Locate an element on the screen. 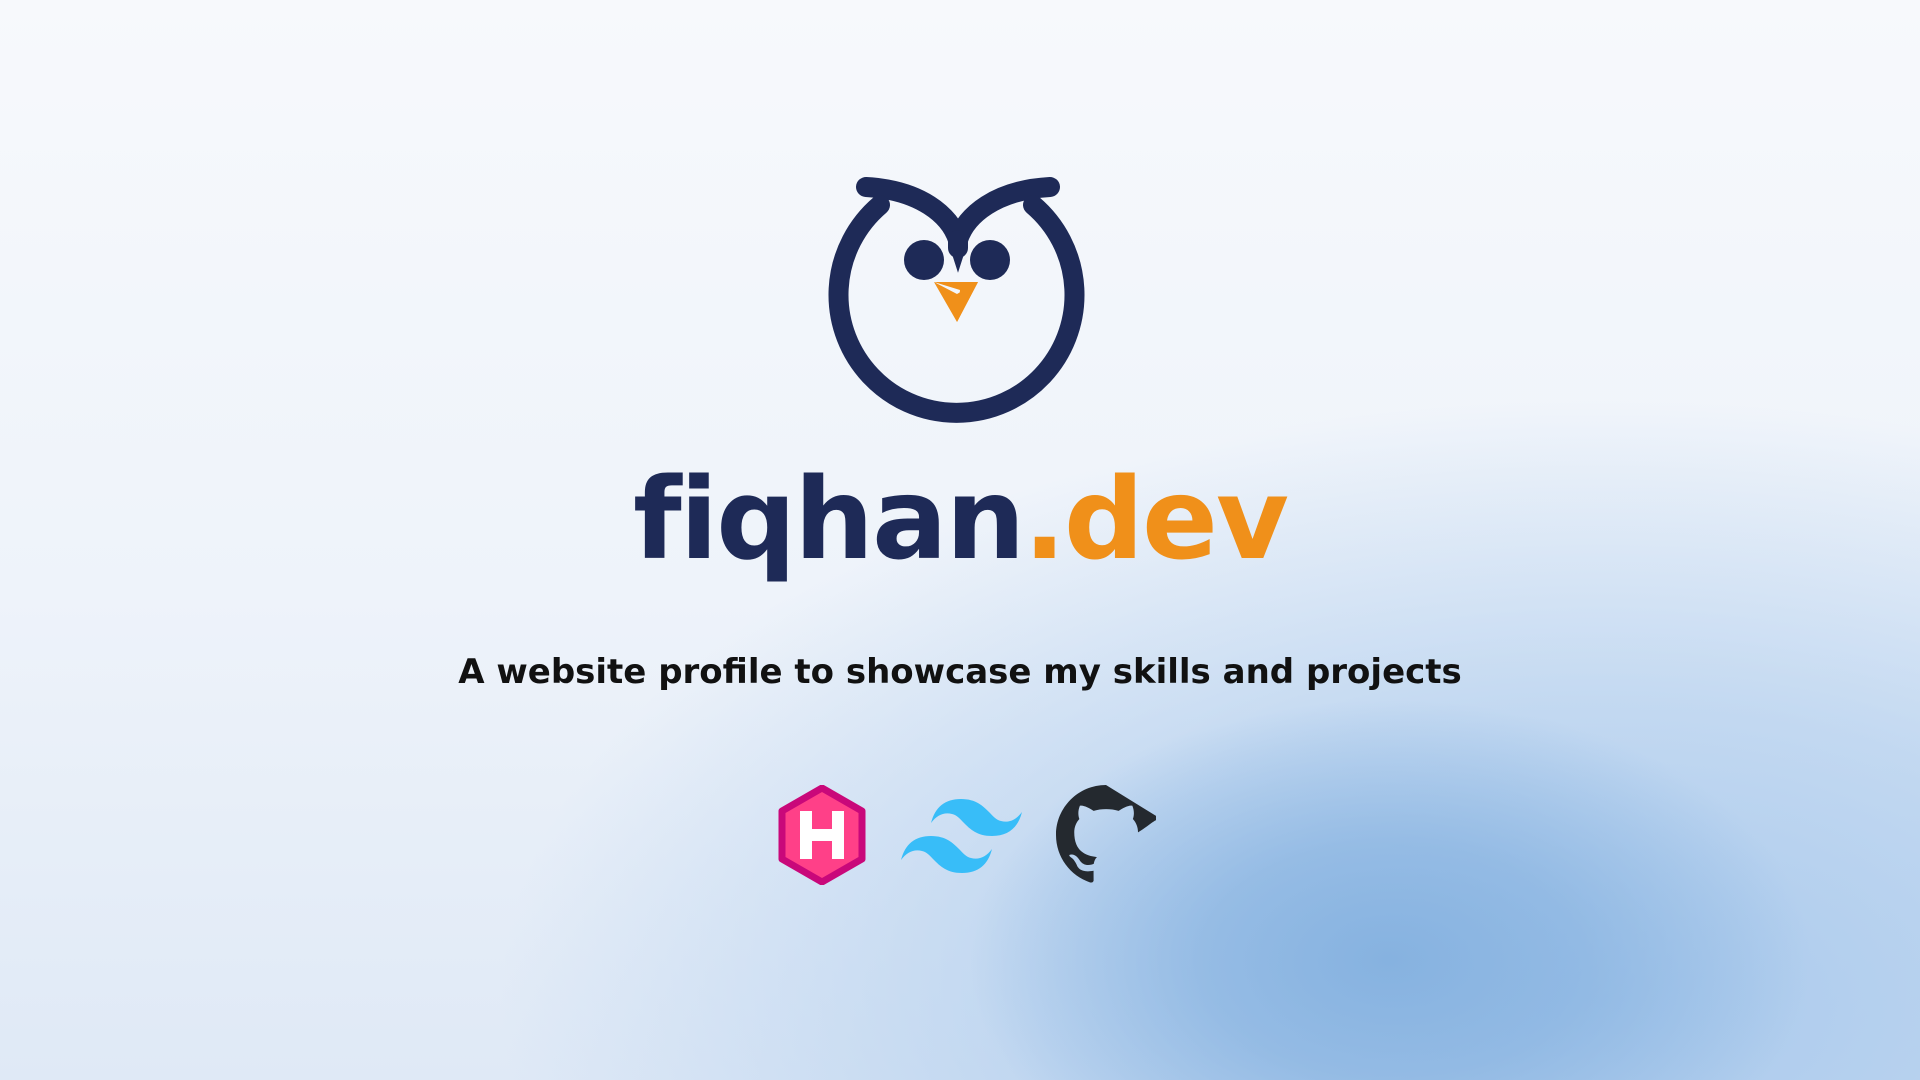 Image resolution: width=1920 pixels, height=1080 pixels. owl-logo is located at coordinates (956, 300).